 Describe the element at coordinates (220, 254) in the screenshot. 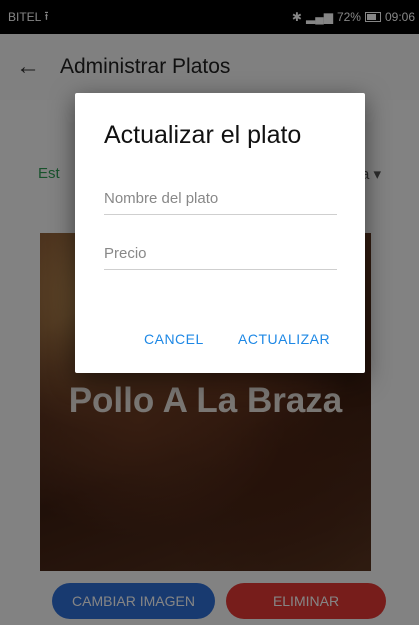

I see `price-input: Precio` at that location.